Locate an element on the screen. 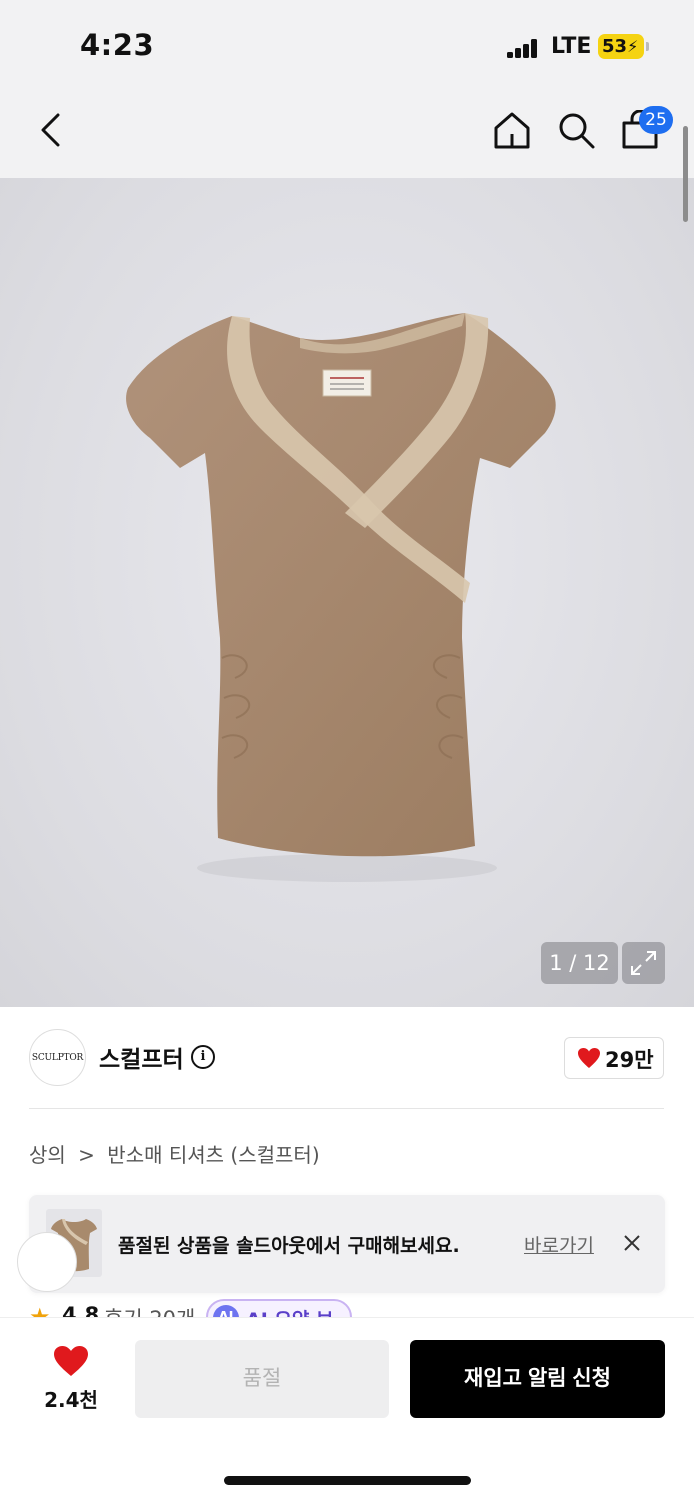 The height and width of the screenshot is (1500, 694). battery-icon: 53⚡ is located at coordinates (621, 46).